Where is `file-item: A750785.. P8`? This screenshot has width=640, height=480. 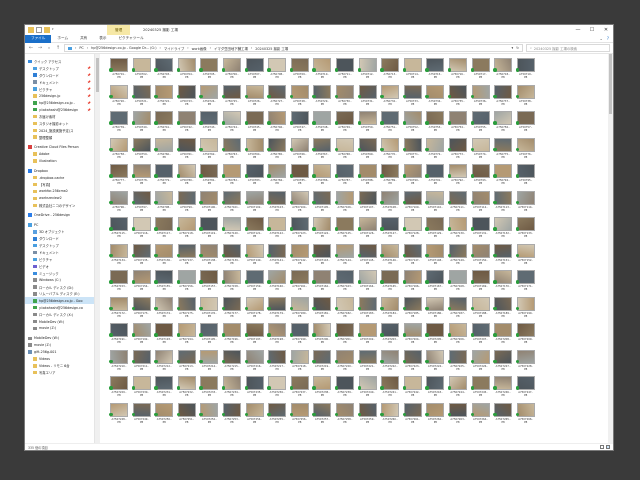
file-item: A750785.. P8 is located at coordinates (300, 177).